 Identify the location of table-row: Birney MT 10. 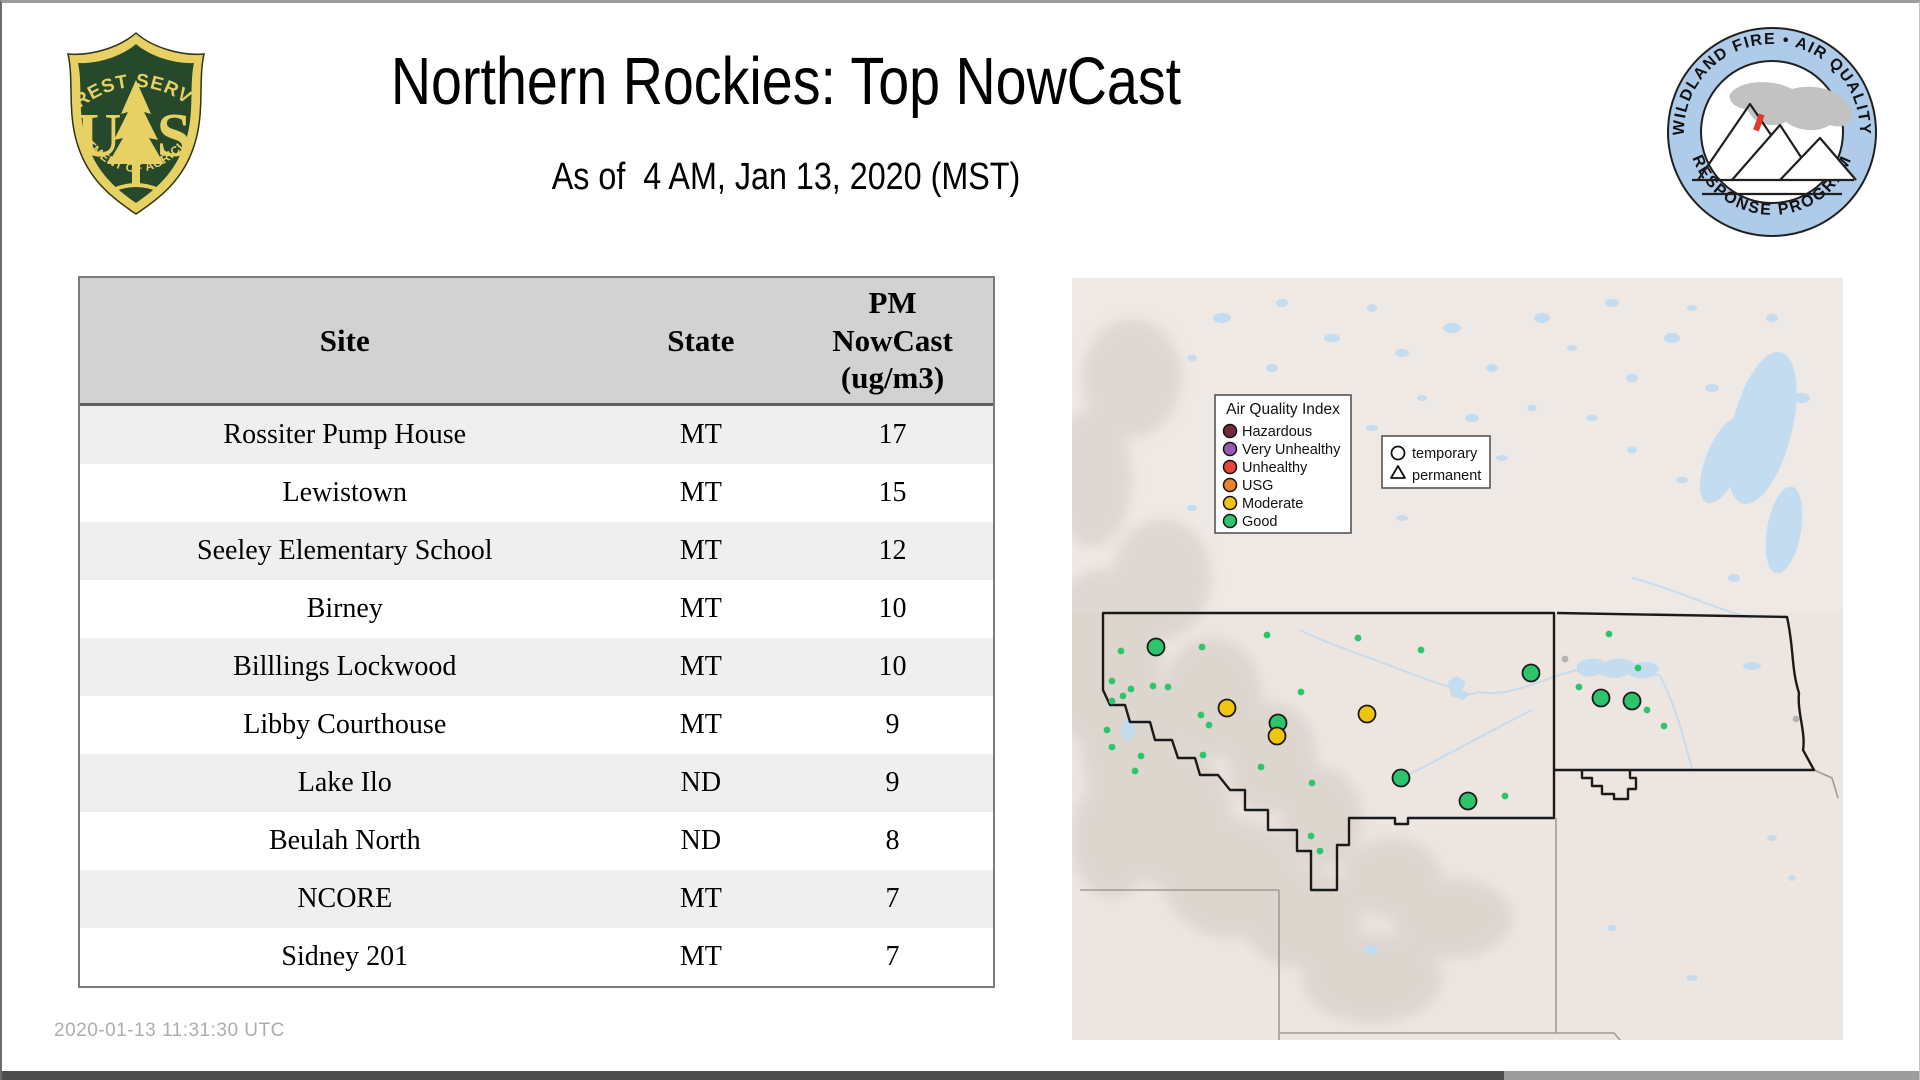
(536, 609).